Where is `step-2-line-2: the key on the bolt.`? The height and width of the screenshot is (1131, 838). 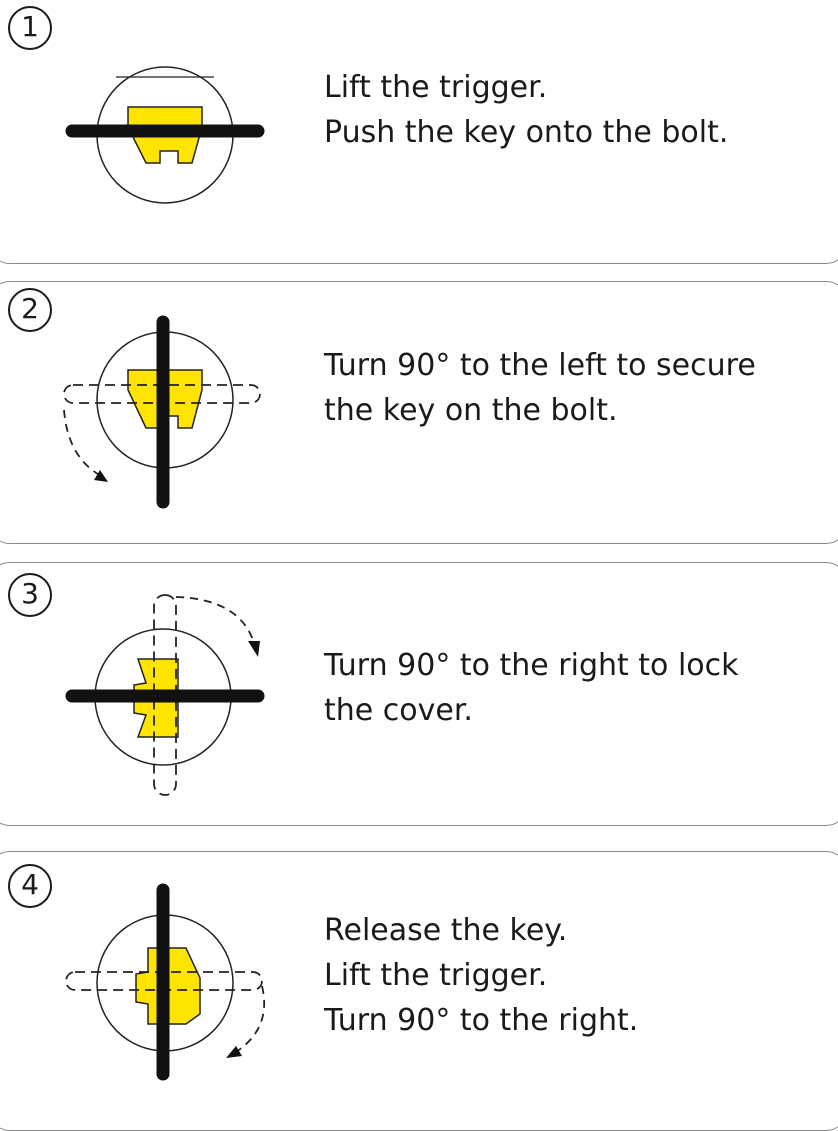
step-2-line-2: the key on the bolt. is located at coordinates (471, 410).